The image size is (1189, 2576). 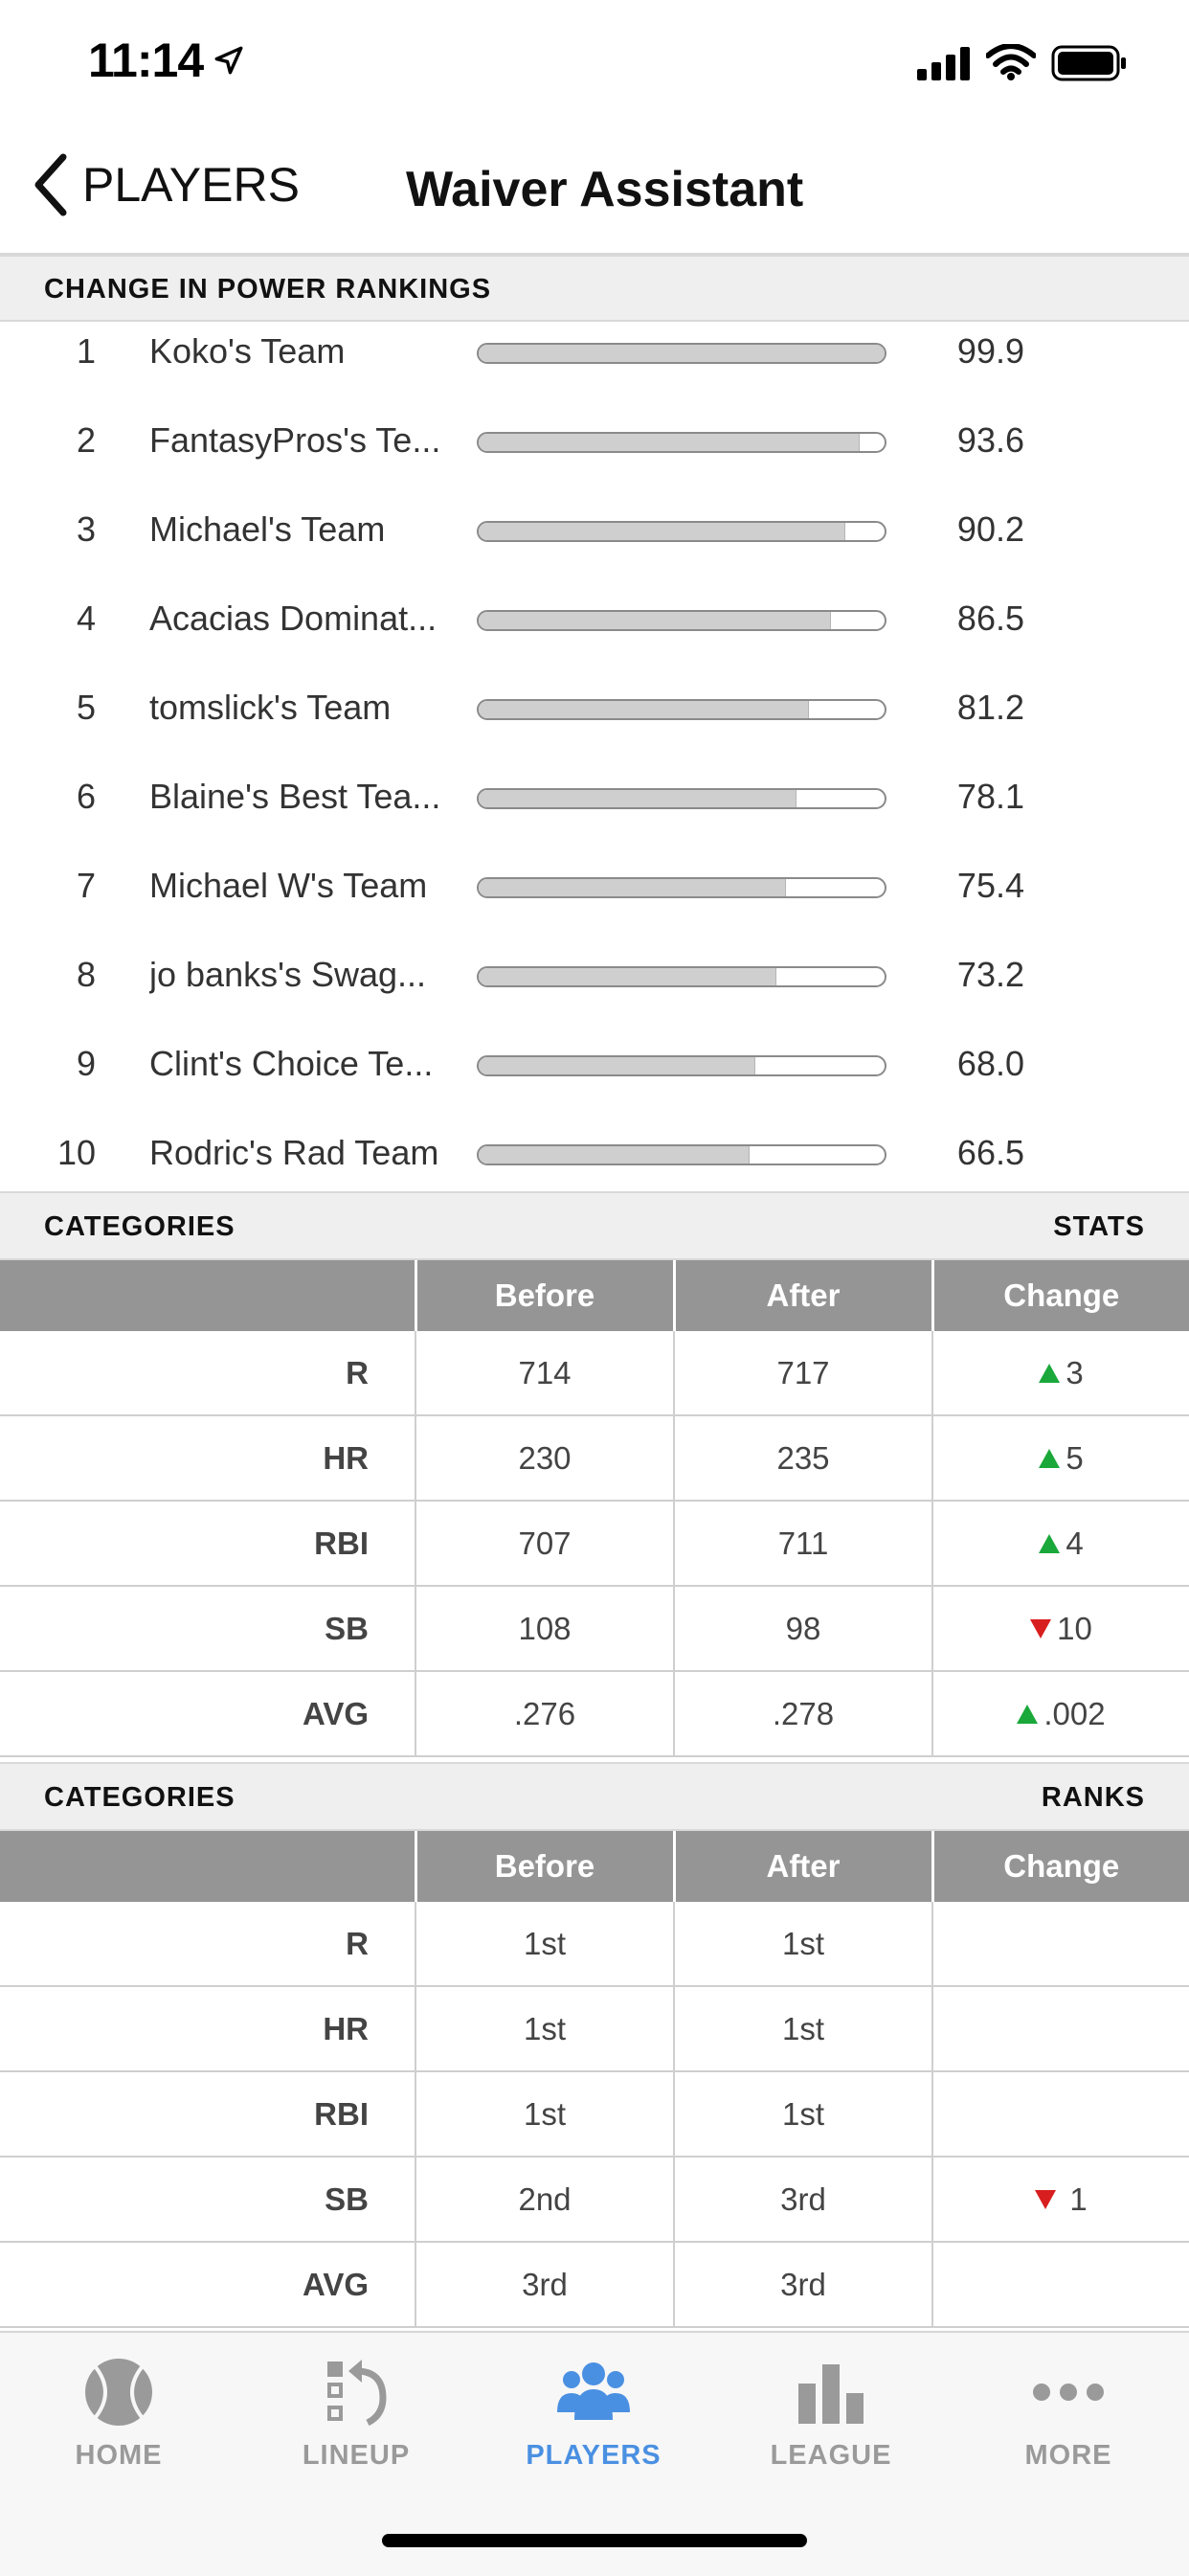 What do you see at coordinates (86, 885) in the screenshot?
I see `ranking-position: 7` at bounding box center [86, 885].